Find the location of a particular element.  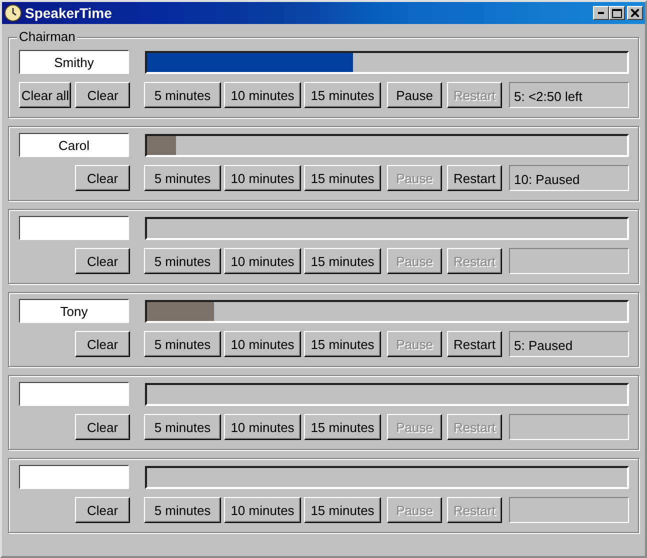

status-text: 5: <2:50 left is located at coordinates (548, 96).